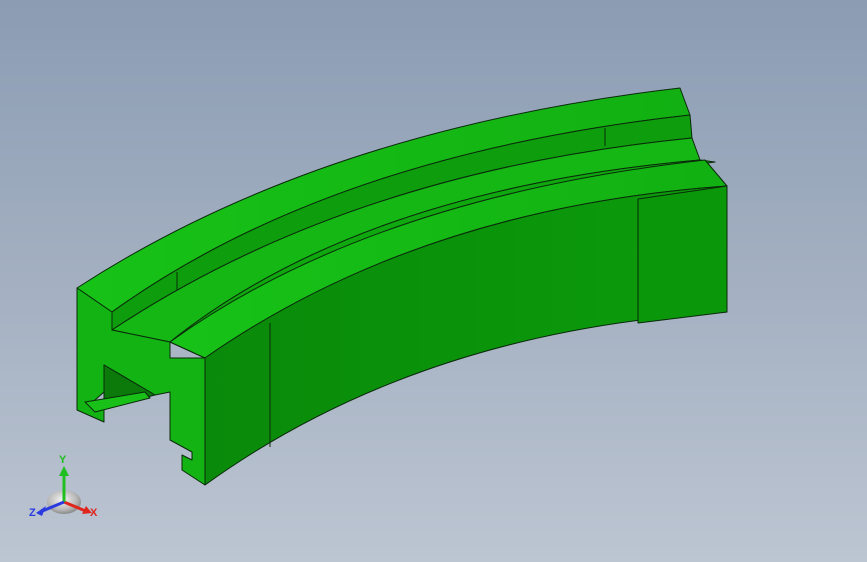 Image resolution: width=867 pixels, height=562 pixels. Describe the element at coordinates (63, 486) in the screenshot. I see `view-triad: X Y Z` at that location.